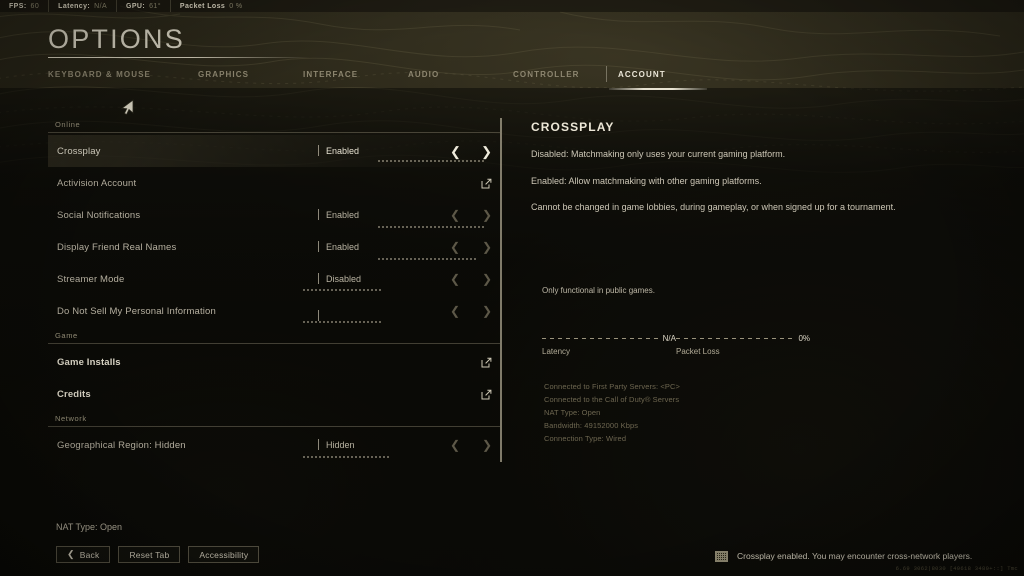 The height and width of the screenshot is (576, 1024). I want to click on reset-tab-button: Reset Tab, so click(149, 554).